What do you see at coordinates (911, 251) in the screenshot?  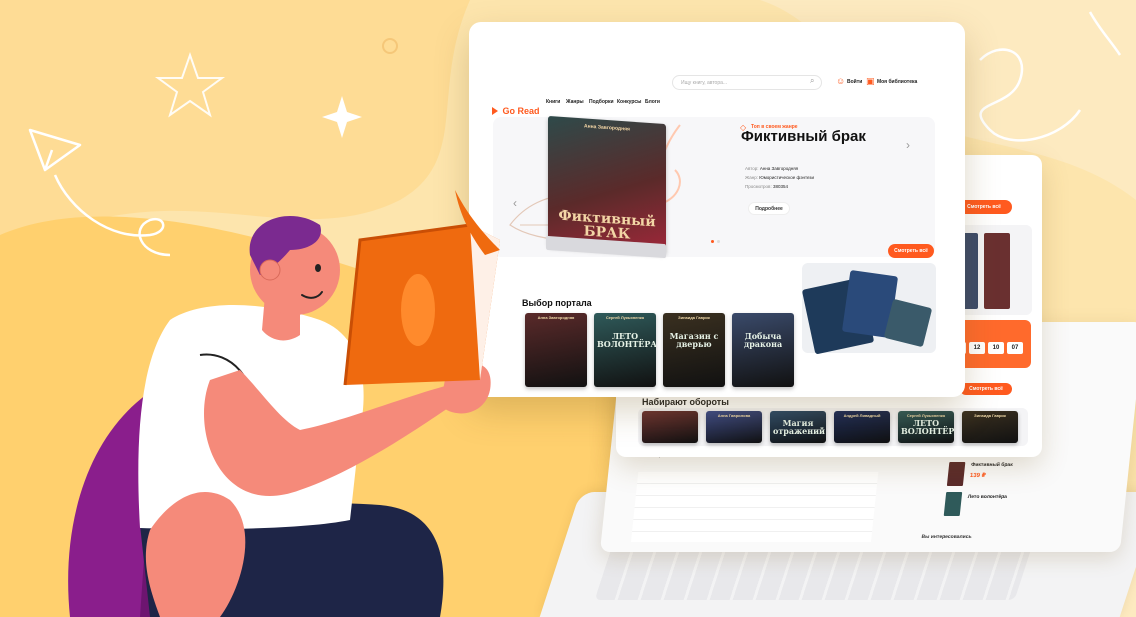 I see `see-all-button: Смотреть всё` at bounding box center [911, 251].